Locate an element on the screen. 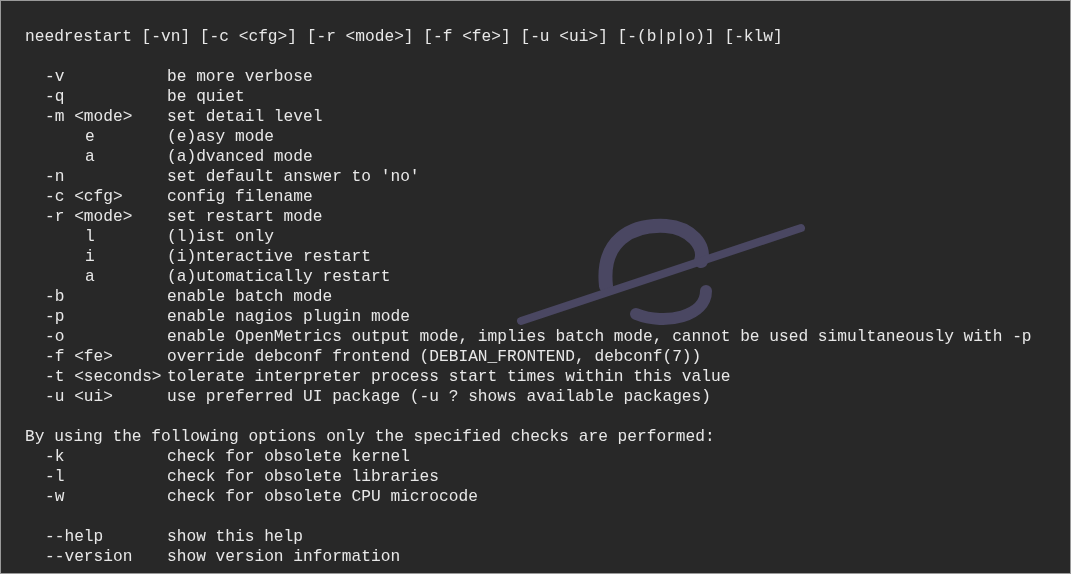 The image size is (1071, 574). option-flag-text: -m <mode> is located at coordinates (89, 117).